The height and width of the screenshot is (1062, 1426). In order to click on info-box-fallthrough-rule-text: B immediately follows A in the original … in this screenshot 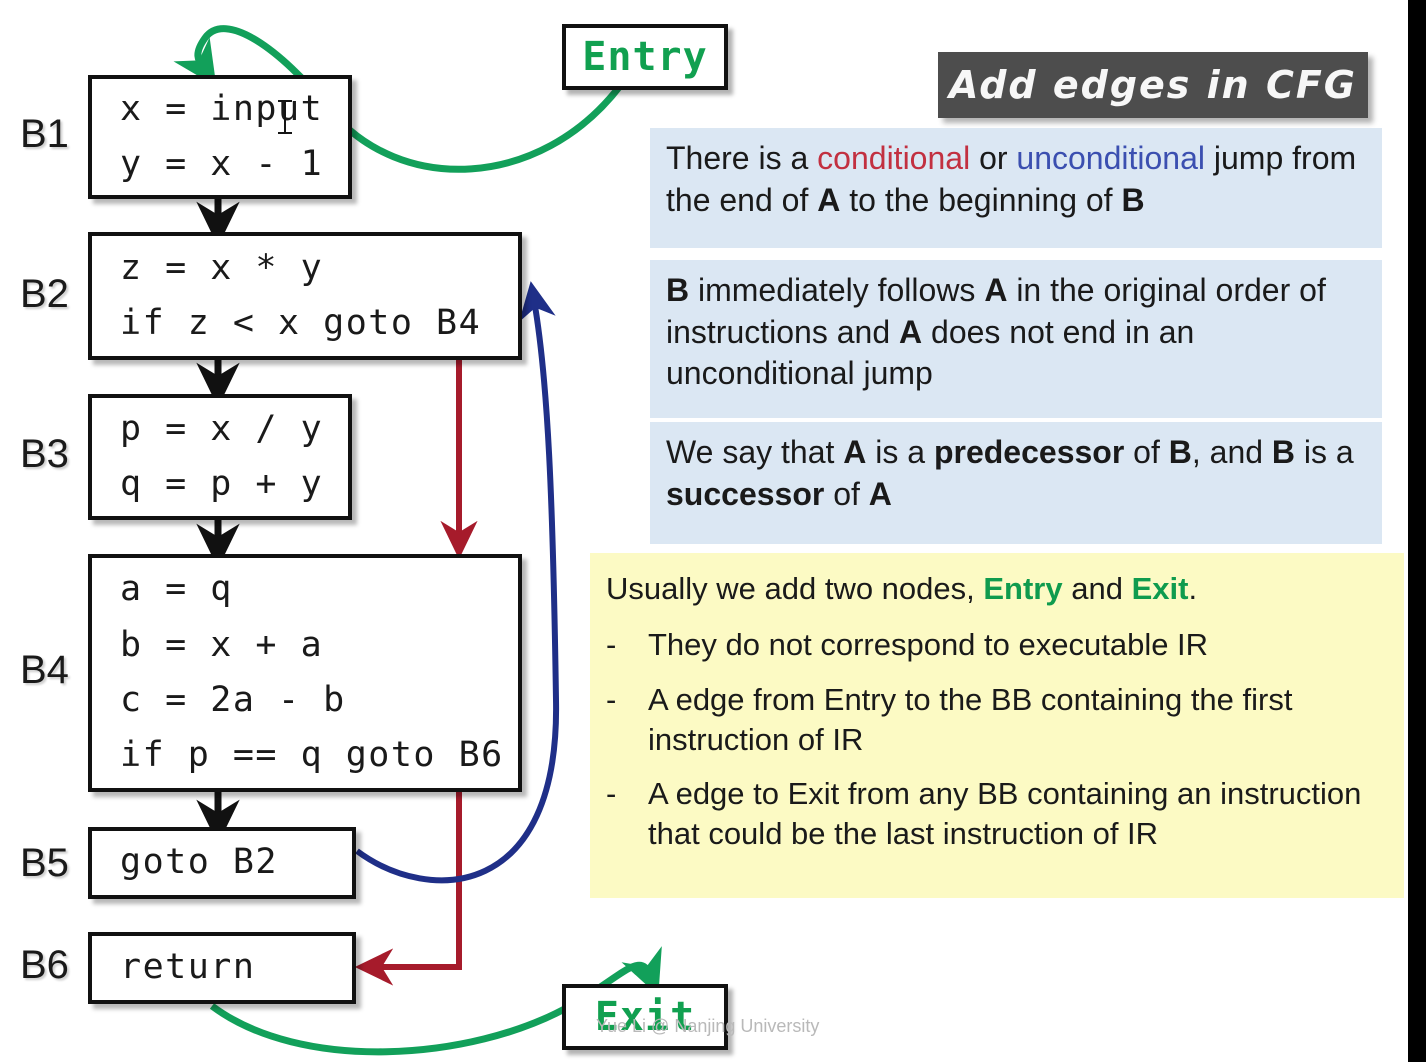, I will do `click(996, 332)`.